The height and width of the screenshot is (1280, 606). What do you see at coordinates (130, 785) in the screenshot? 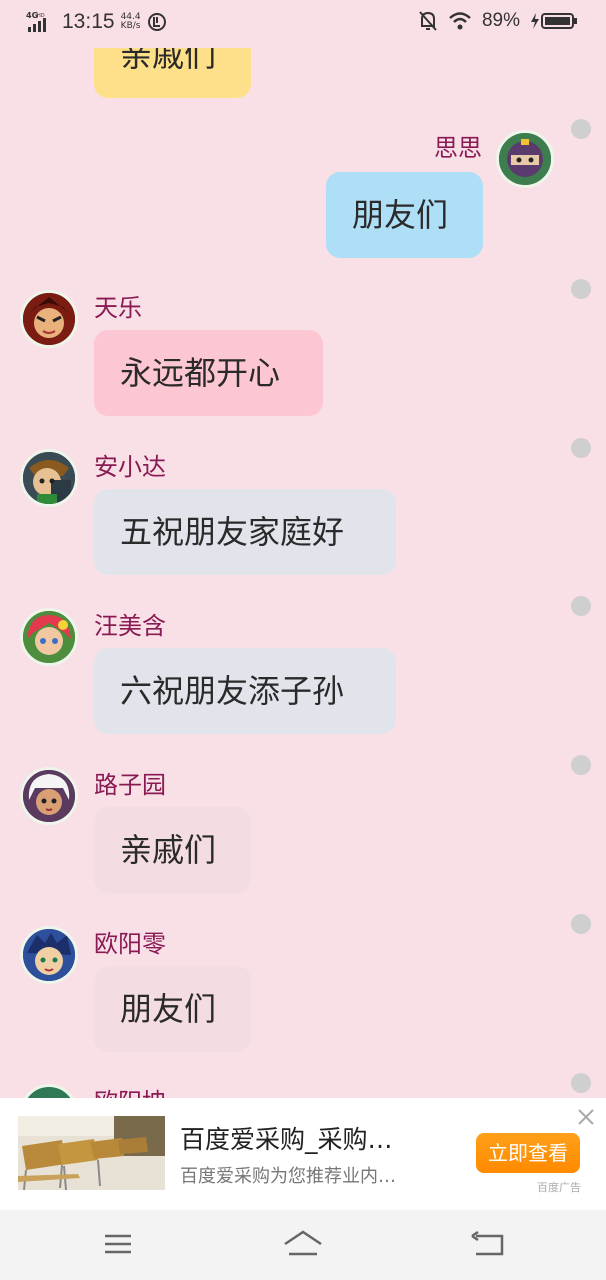
I see `sender-name: 路子园` at bounding box center [130, 785].